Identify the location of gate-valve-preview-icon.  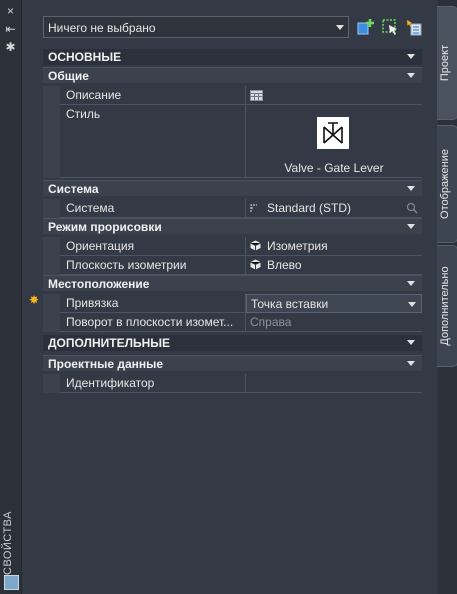
(333, 133).